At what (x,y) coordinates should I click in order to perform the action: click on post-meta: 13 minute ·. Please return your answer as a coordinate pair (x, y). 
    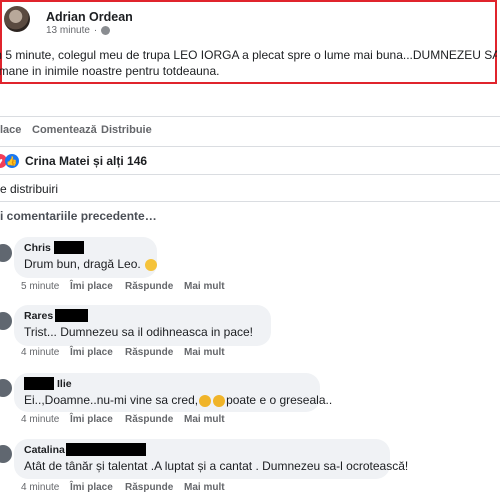
    Looking at the image, I should click on (78, 30).